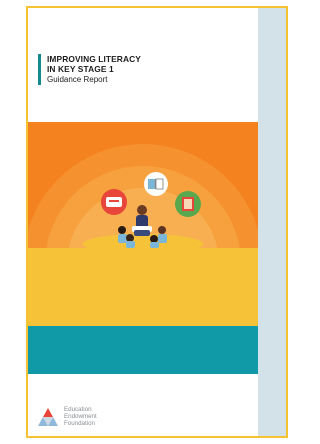 The width and height of the screenshot is (320, 444). I want to click on yellow-band, so click(143, 287).